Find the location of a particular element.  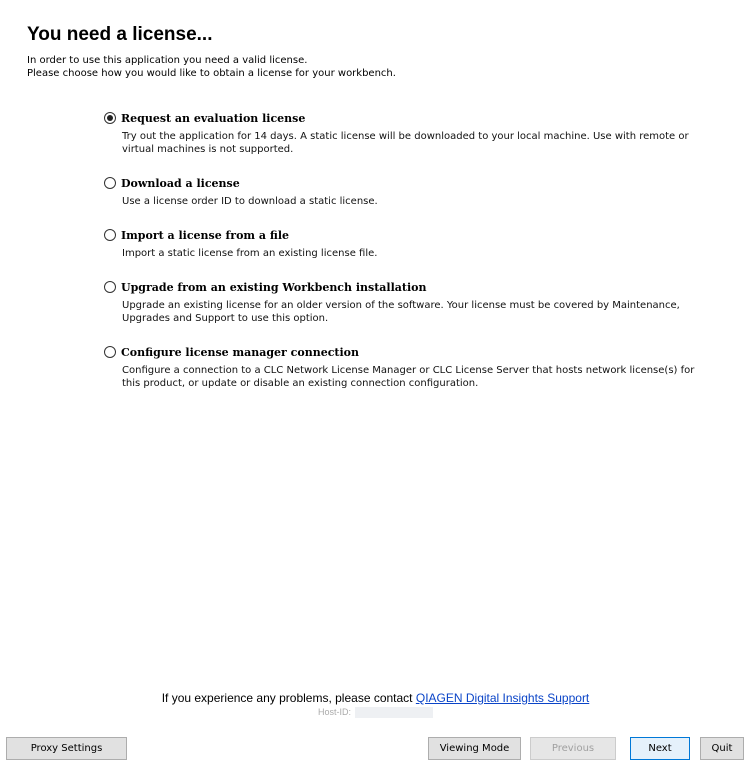

host-id: Host-ID: is located at coordinates (375, 713).